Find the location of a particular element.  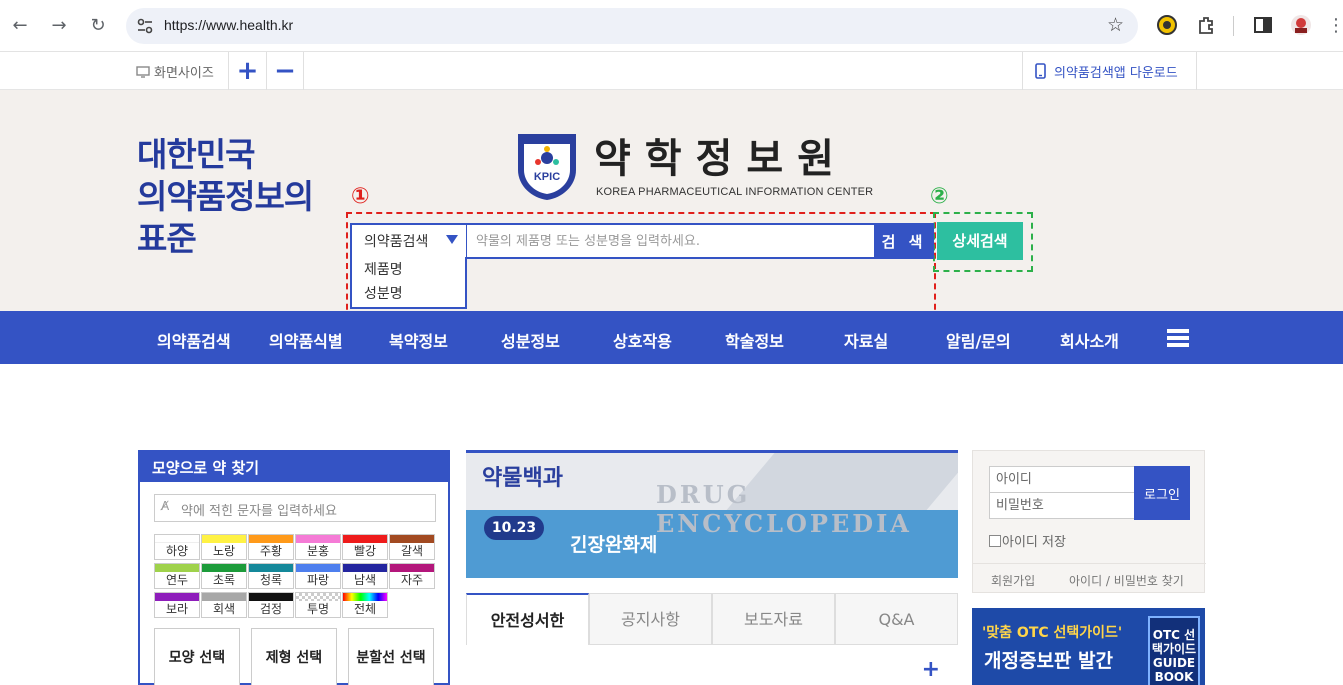

otc-guide-book-image: OTC 선택가이드 GUIDE BOOK is located at coordinates (1174, 650).